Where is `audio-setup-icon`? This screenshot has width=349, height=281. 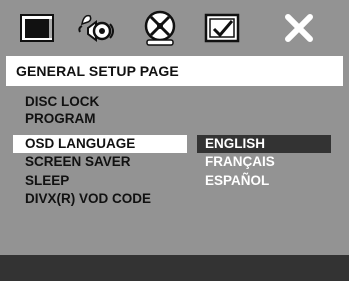 audio-setup-icon is located at coordinates (98, 28).